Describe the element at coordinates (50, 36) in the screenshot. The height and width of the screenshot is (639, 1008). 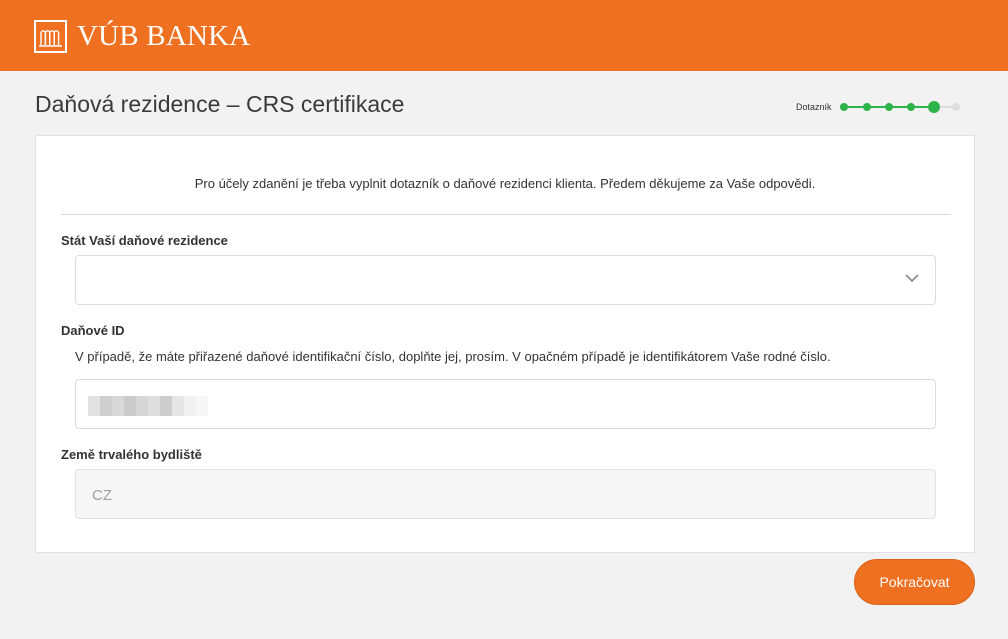
I see `bank-logo-icon` at that location.